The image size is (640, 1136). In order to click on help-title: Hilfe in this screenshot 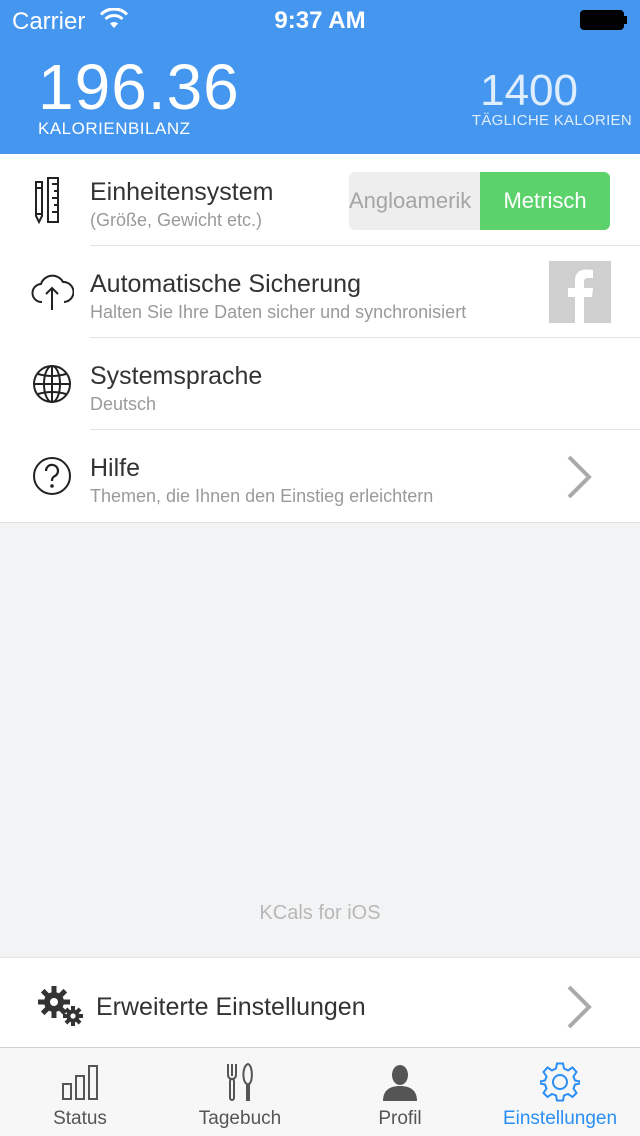, I will do `click(115, 468)`.